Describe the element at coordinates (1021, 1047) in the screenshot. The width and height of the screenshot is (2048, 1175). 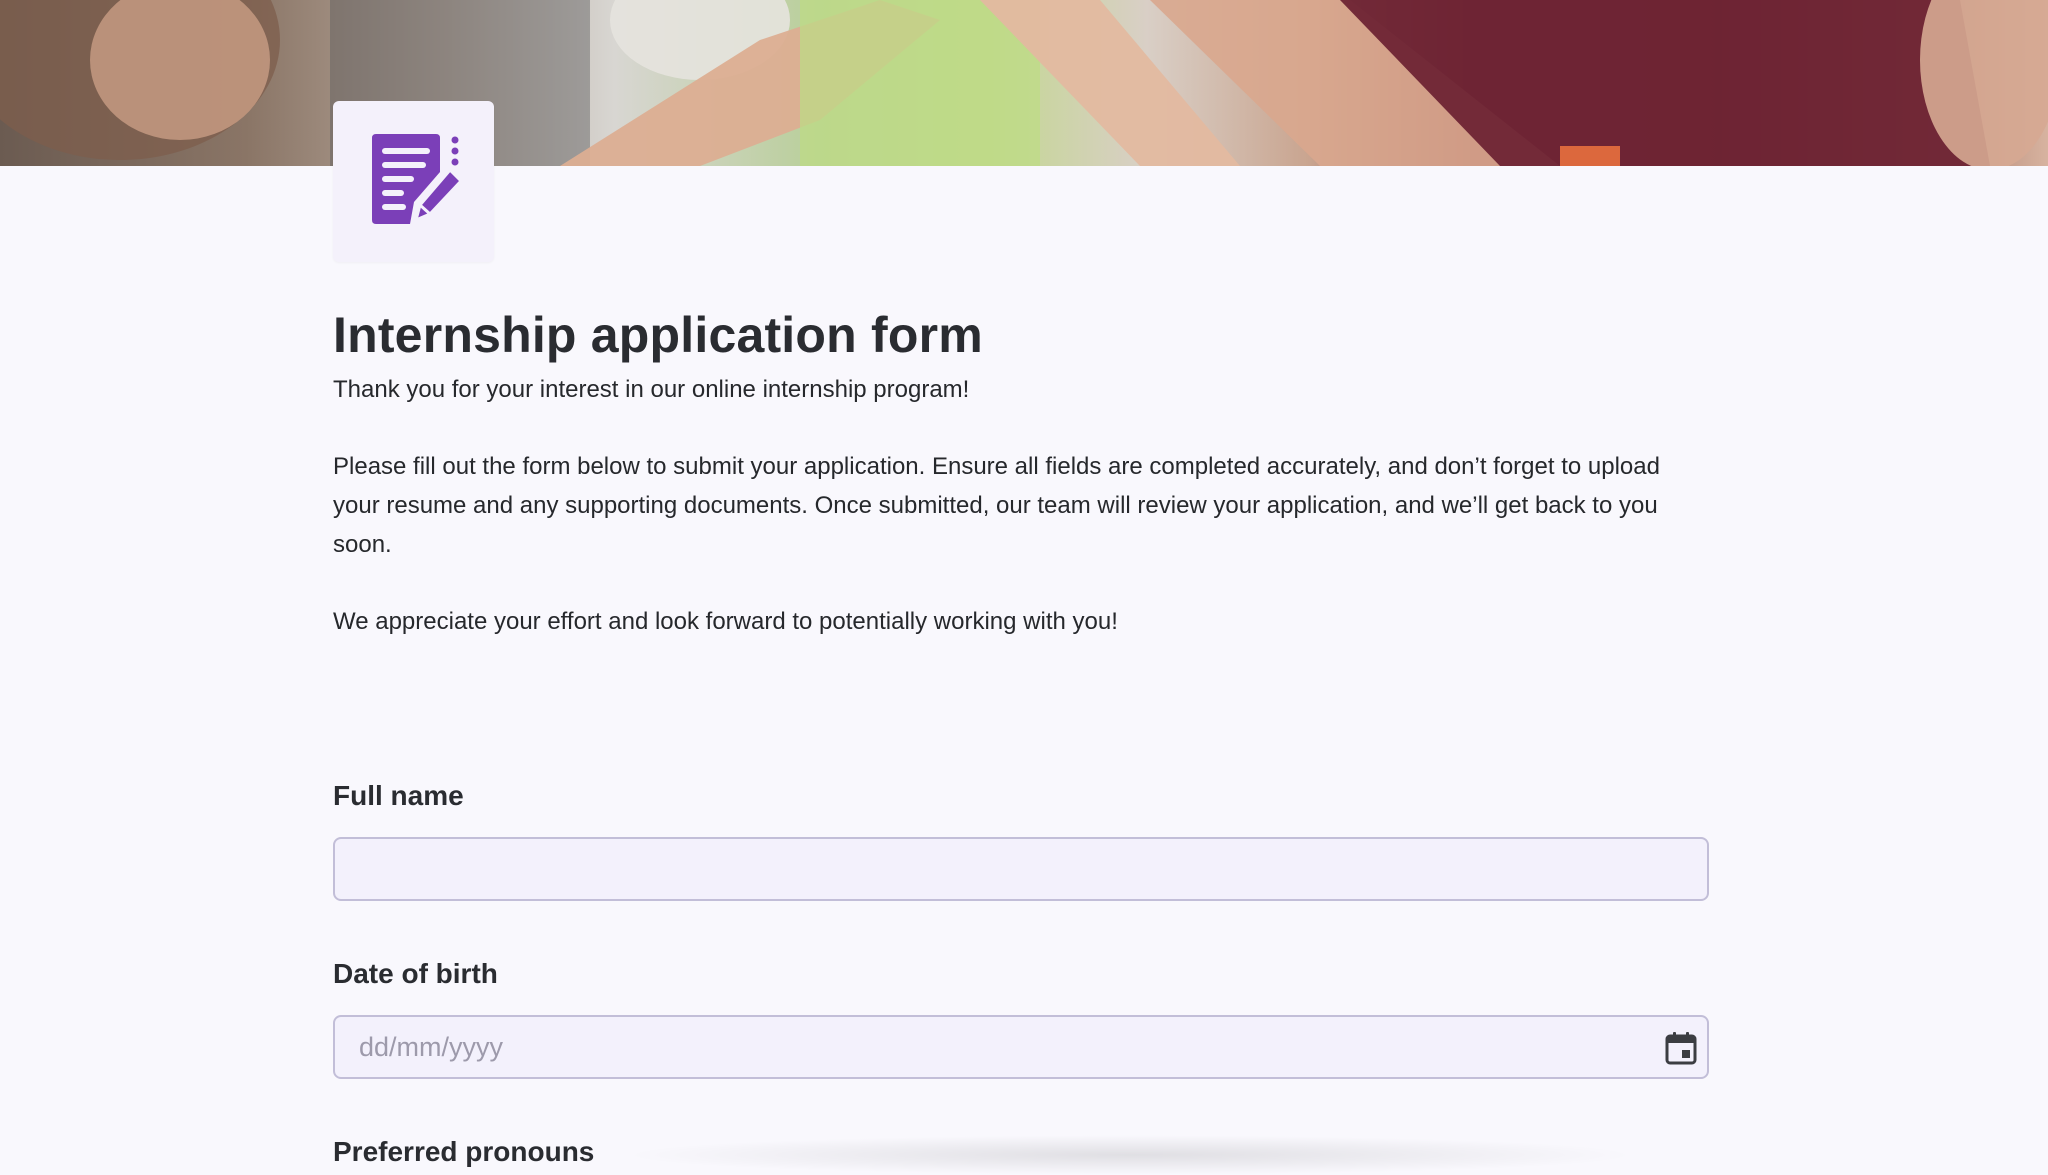
I see `date-of-birth-input` at that location.